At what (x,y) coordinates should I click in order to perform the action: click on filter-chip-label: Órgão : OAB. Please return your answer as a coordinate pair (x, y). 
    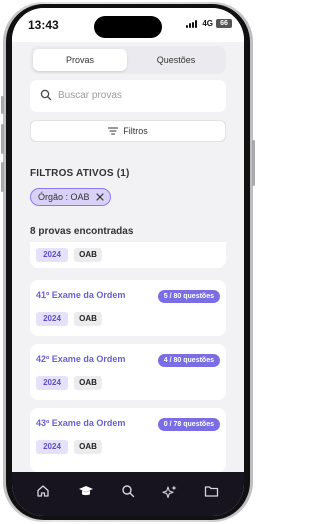
    Looking at the image, I should click on (64, 197).